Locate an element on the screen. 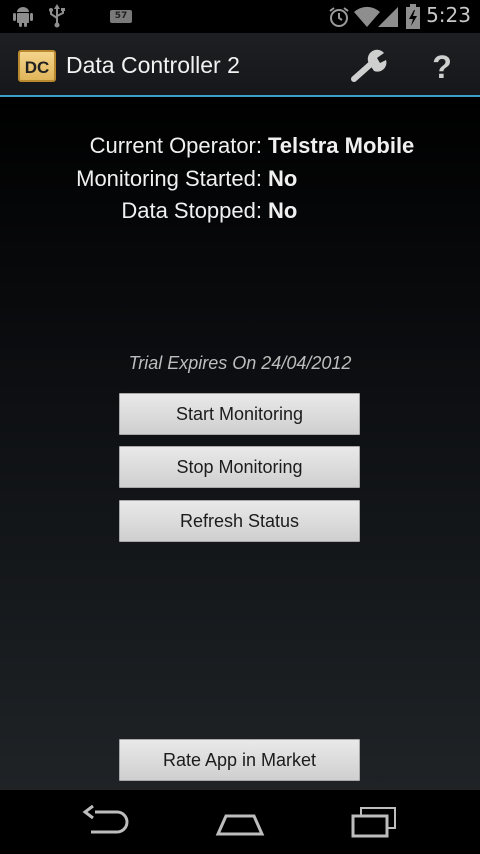  help-button: ? is located at coordinates (442, 67).